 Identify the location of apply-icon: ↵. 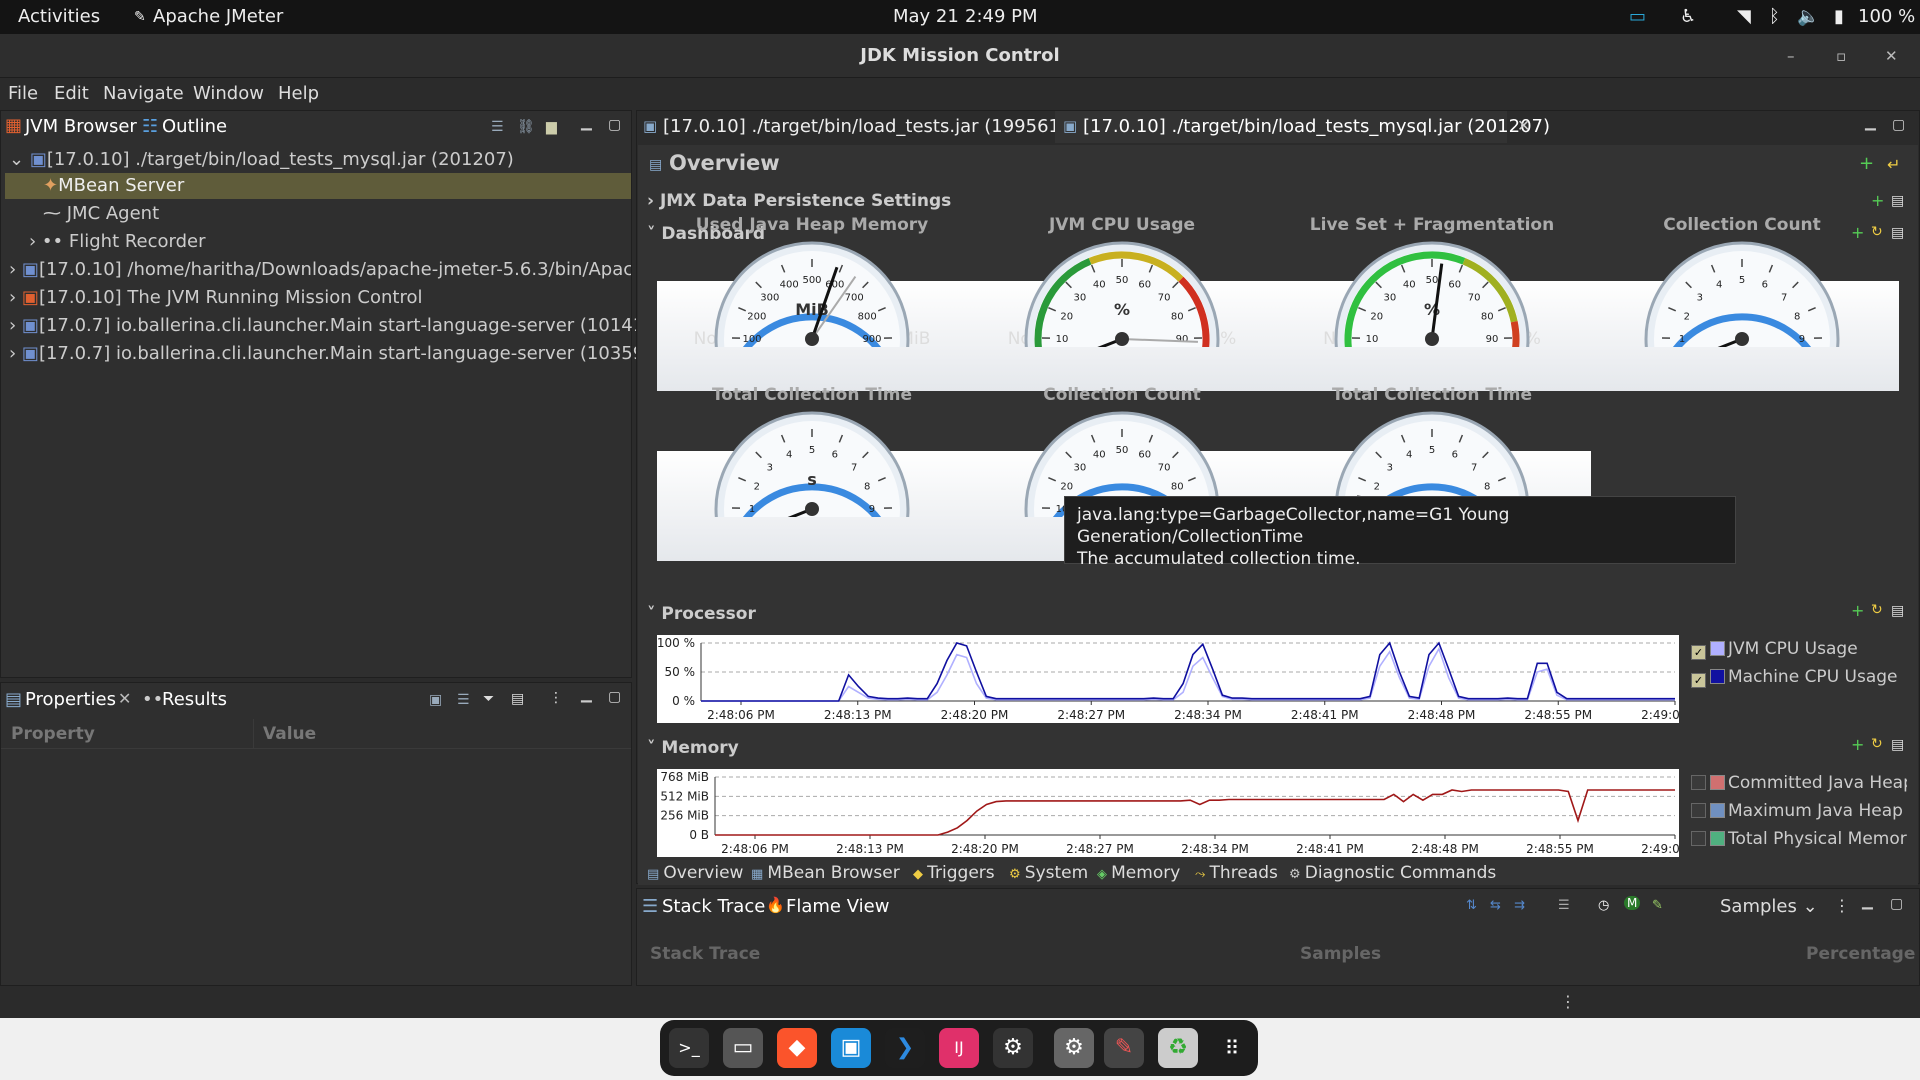
(1893, 164).